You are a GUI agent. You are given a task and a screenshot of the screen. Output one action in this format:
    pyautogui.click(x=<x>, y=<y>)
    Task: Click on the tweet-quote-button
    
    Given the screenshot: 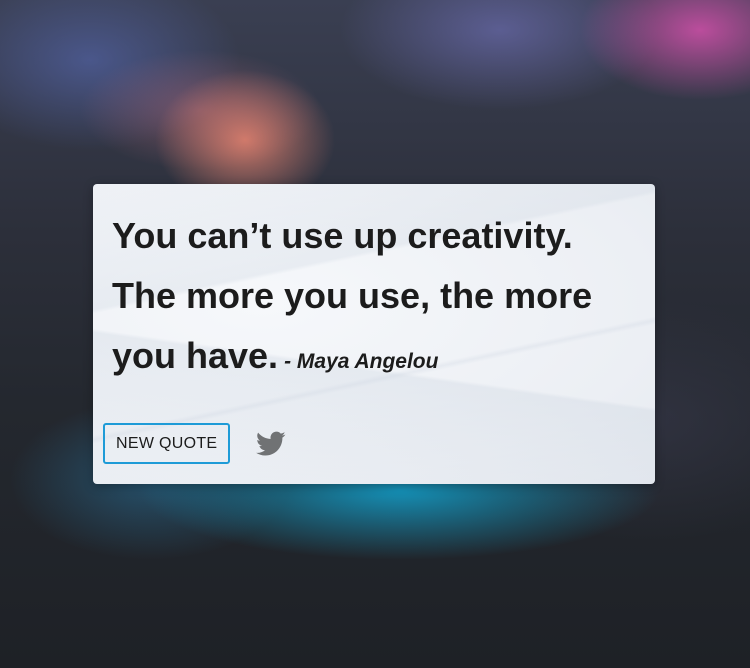 What is the action you would take?
    pyautogui.click(x=271, y=444)
    